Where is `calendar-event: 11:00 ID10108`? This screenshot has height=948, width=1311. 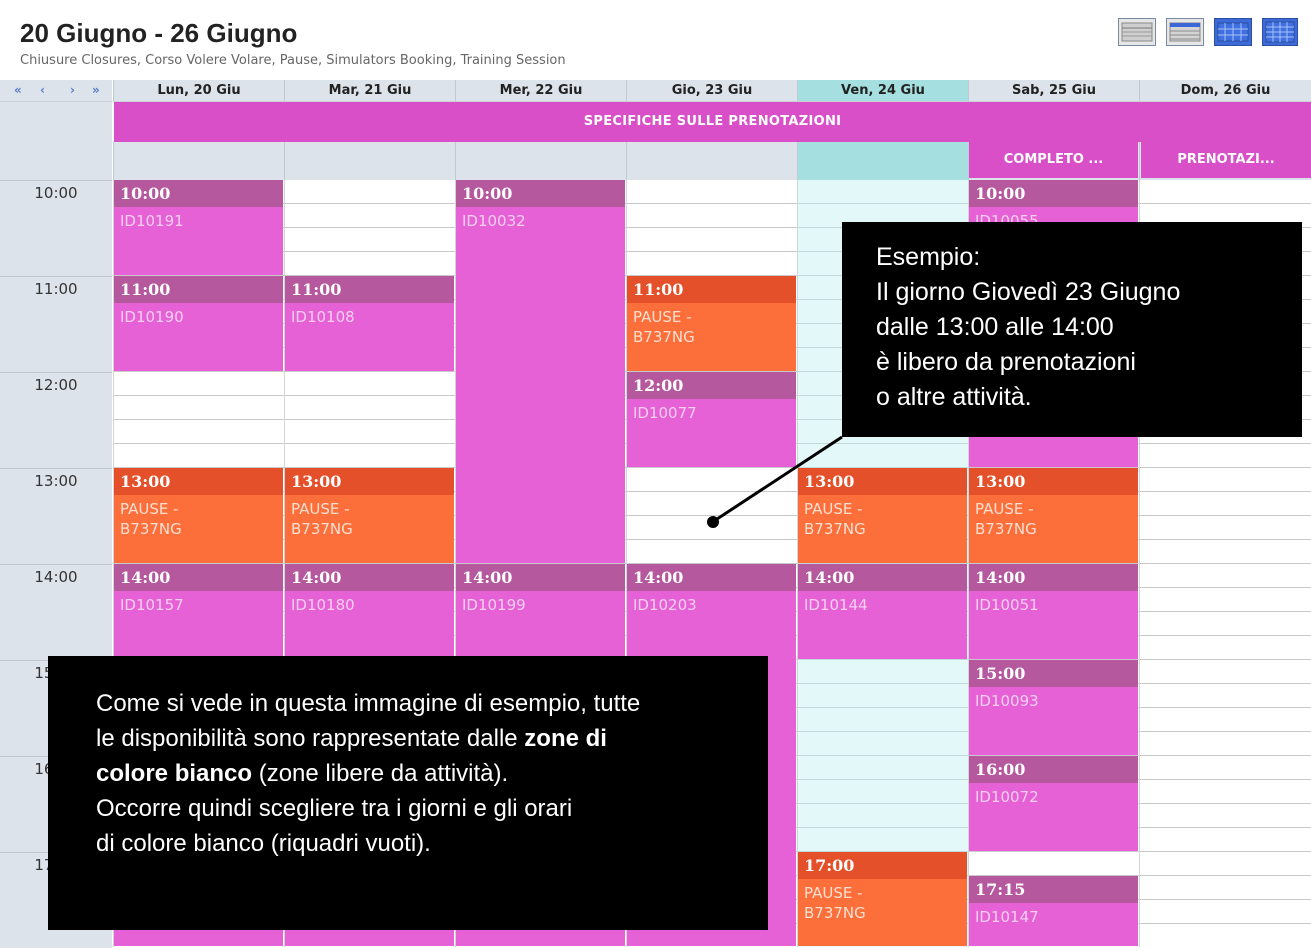 calendar-event: 11:00 ID10108 is located at coordinates (369, 323).